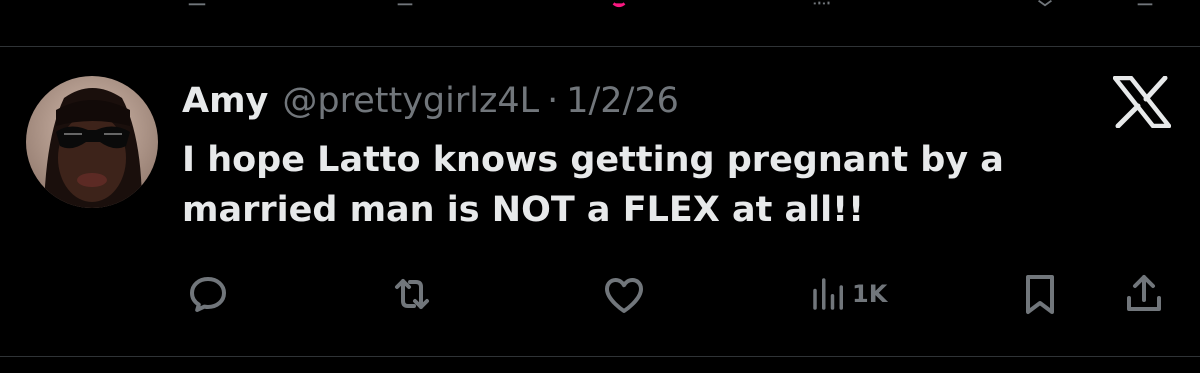 Image resolution: width=1200 pixels, height=373 pixels. Describe the element at coordinates (622, 101) in the screenshot. I see `tweet-date: 1/2/26` at that location.